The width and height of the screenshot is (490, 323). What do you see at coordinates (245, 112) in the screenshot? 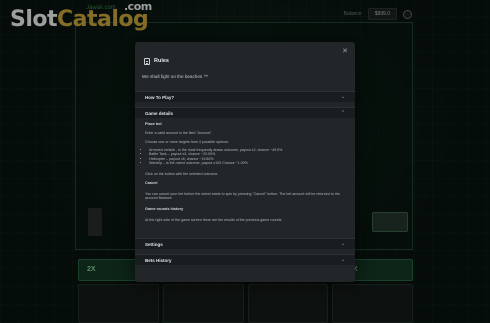
I see `section-game-details: Game details ⌃` at bounding box center [245, 112].